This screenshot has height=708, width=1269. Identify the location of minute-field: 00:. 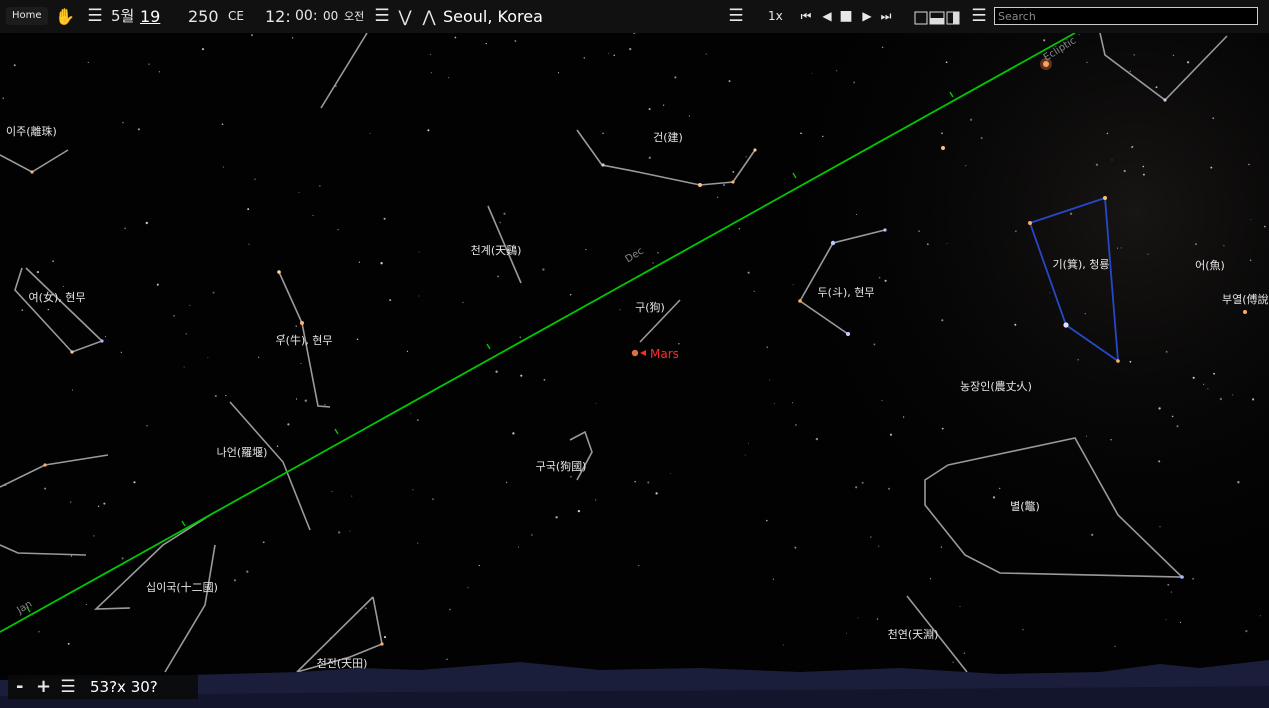
(306, 16).